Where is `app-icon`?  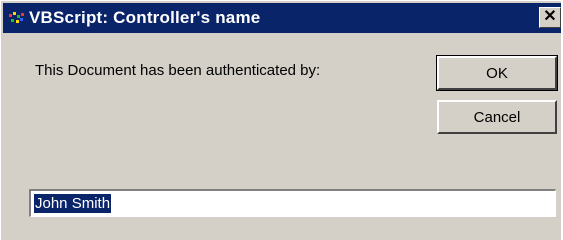
app-icon is located at coordinates (16, 17).